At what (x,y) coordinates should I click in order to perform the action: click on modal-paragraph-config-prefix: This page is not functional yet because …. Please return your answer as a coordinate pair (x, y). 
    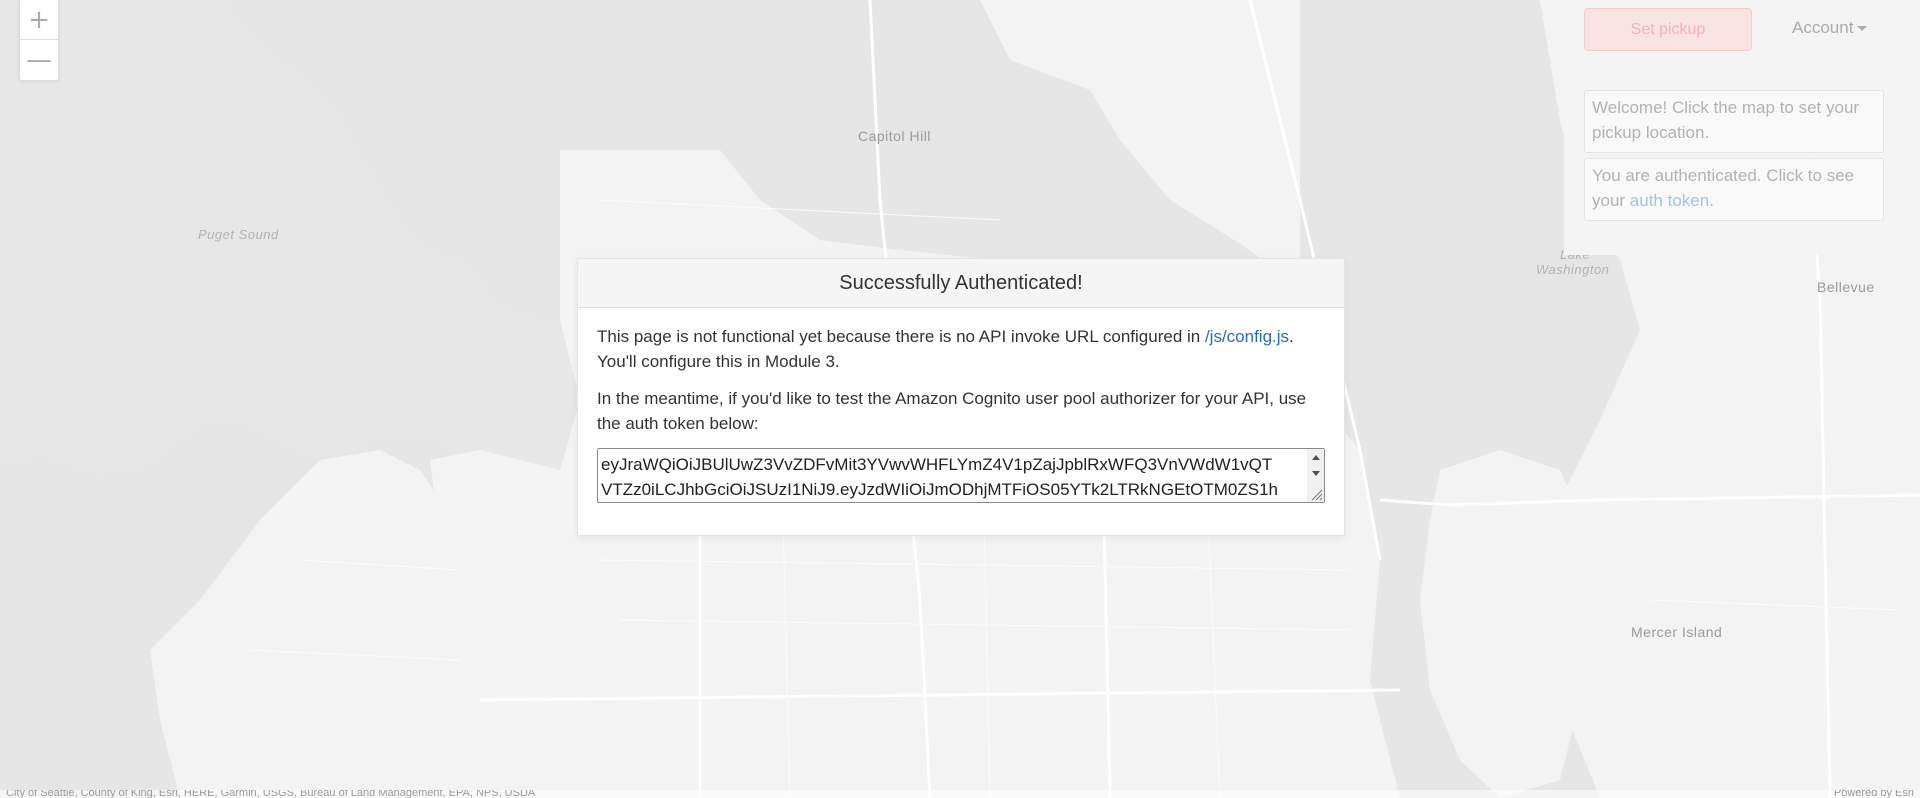
    Looking at the image, I should click on (901, 336).